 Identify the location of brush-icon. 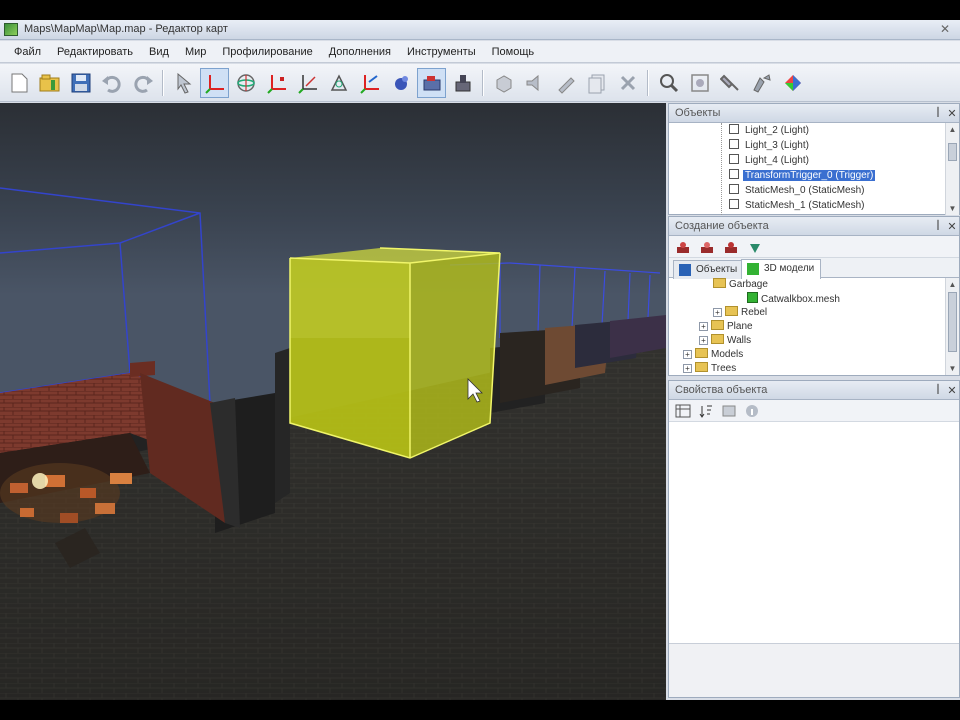
(730, 83).